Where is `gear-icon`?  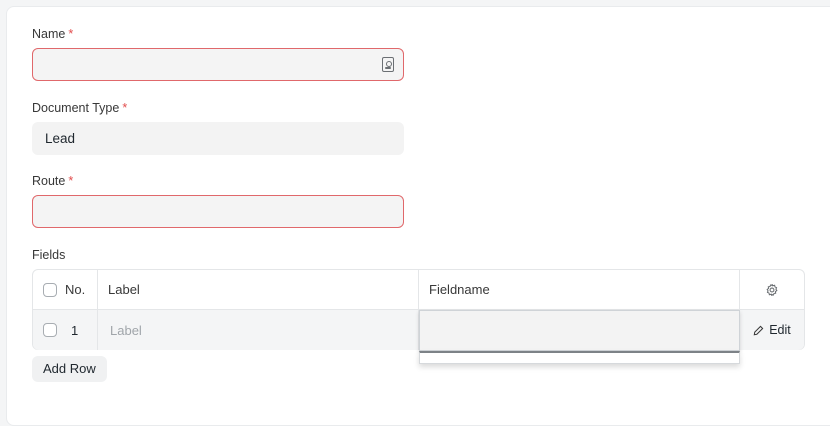
gear-icon is located at coordinates (772, 290).